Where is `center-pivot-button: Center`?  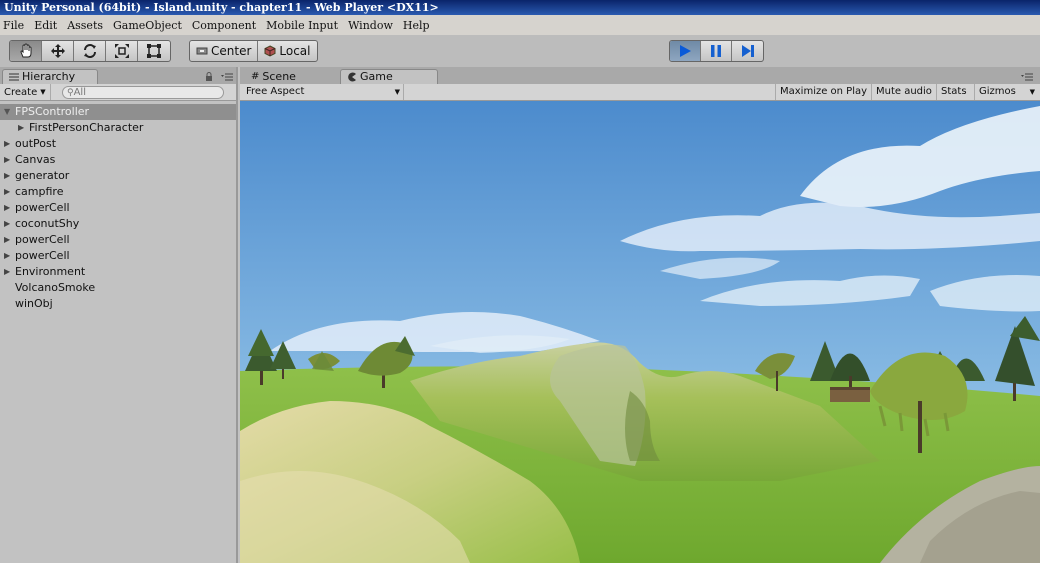
center-pivot-button: Center is located at coordinates (224, 51).